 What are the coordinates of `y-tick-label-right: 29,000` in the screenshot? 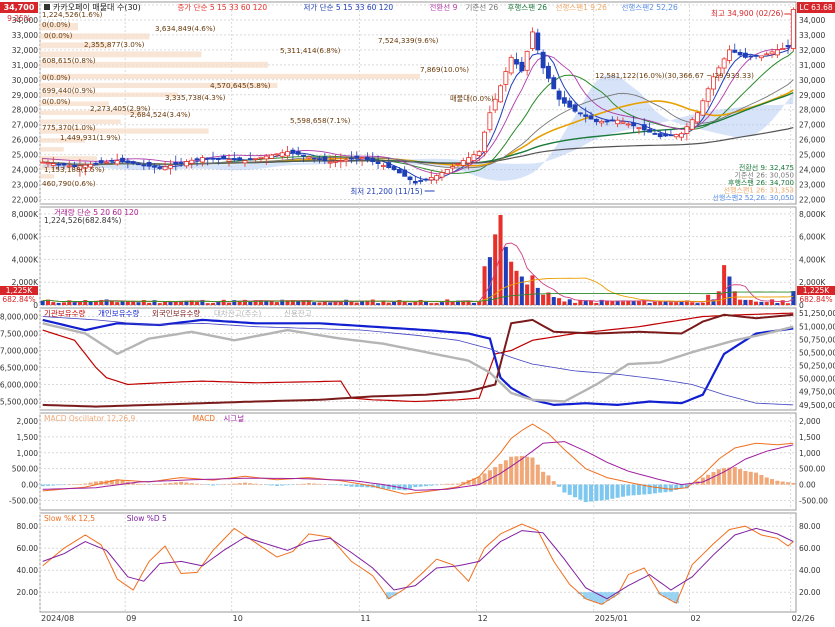 It's located at (812, 95).